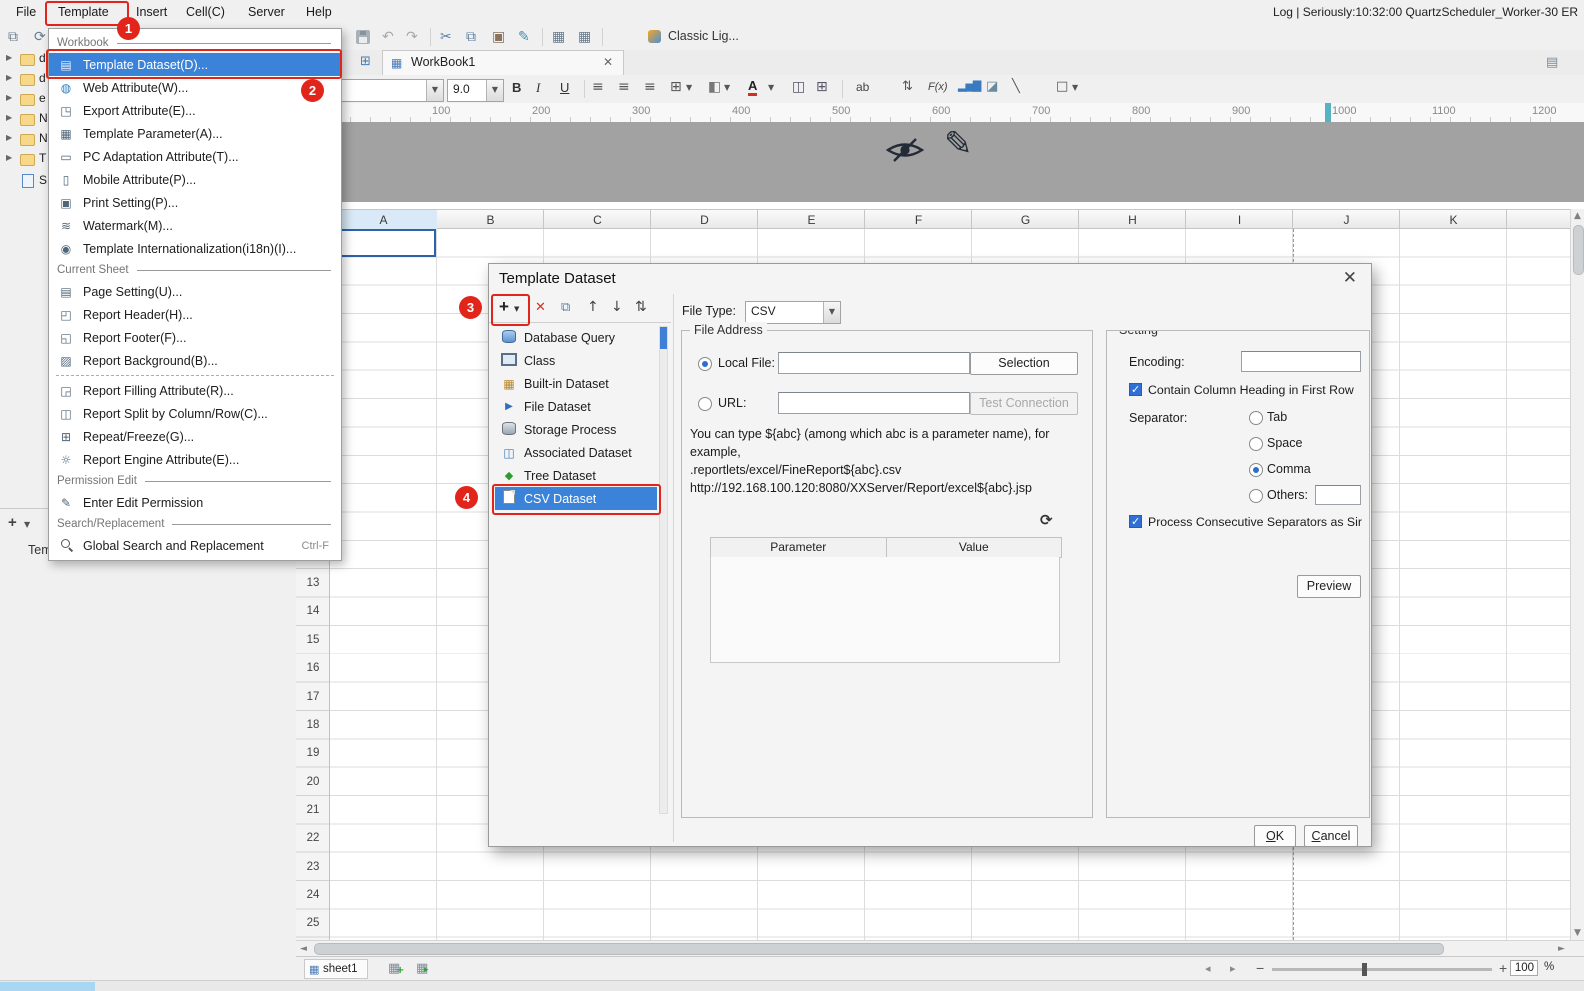 Image resolution: width=1584 pixels, height=991 pixels. Describe the element at coordinates (1331, 836) in the screenshot. I see `cancel-button: Cancel` at that location.